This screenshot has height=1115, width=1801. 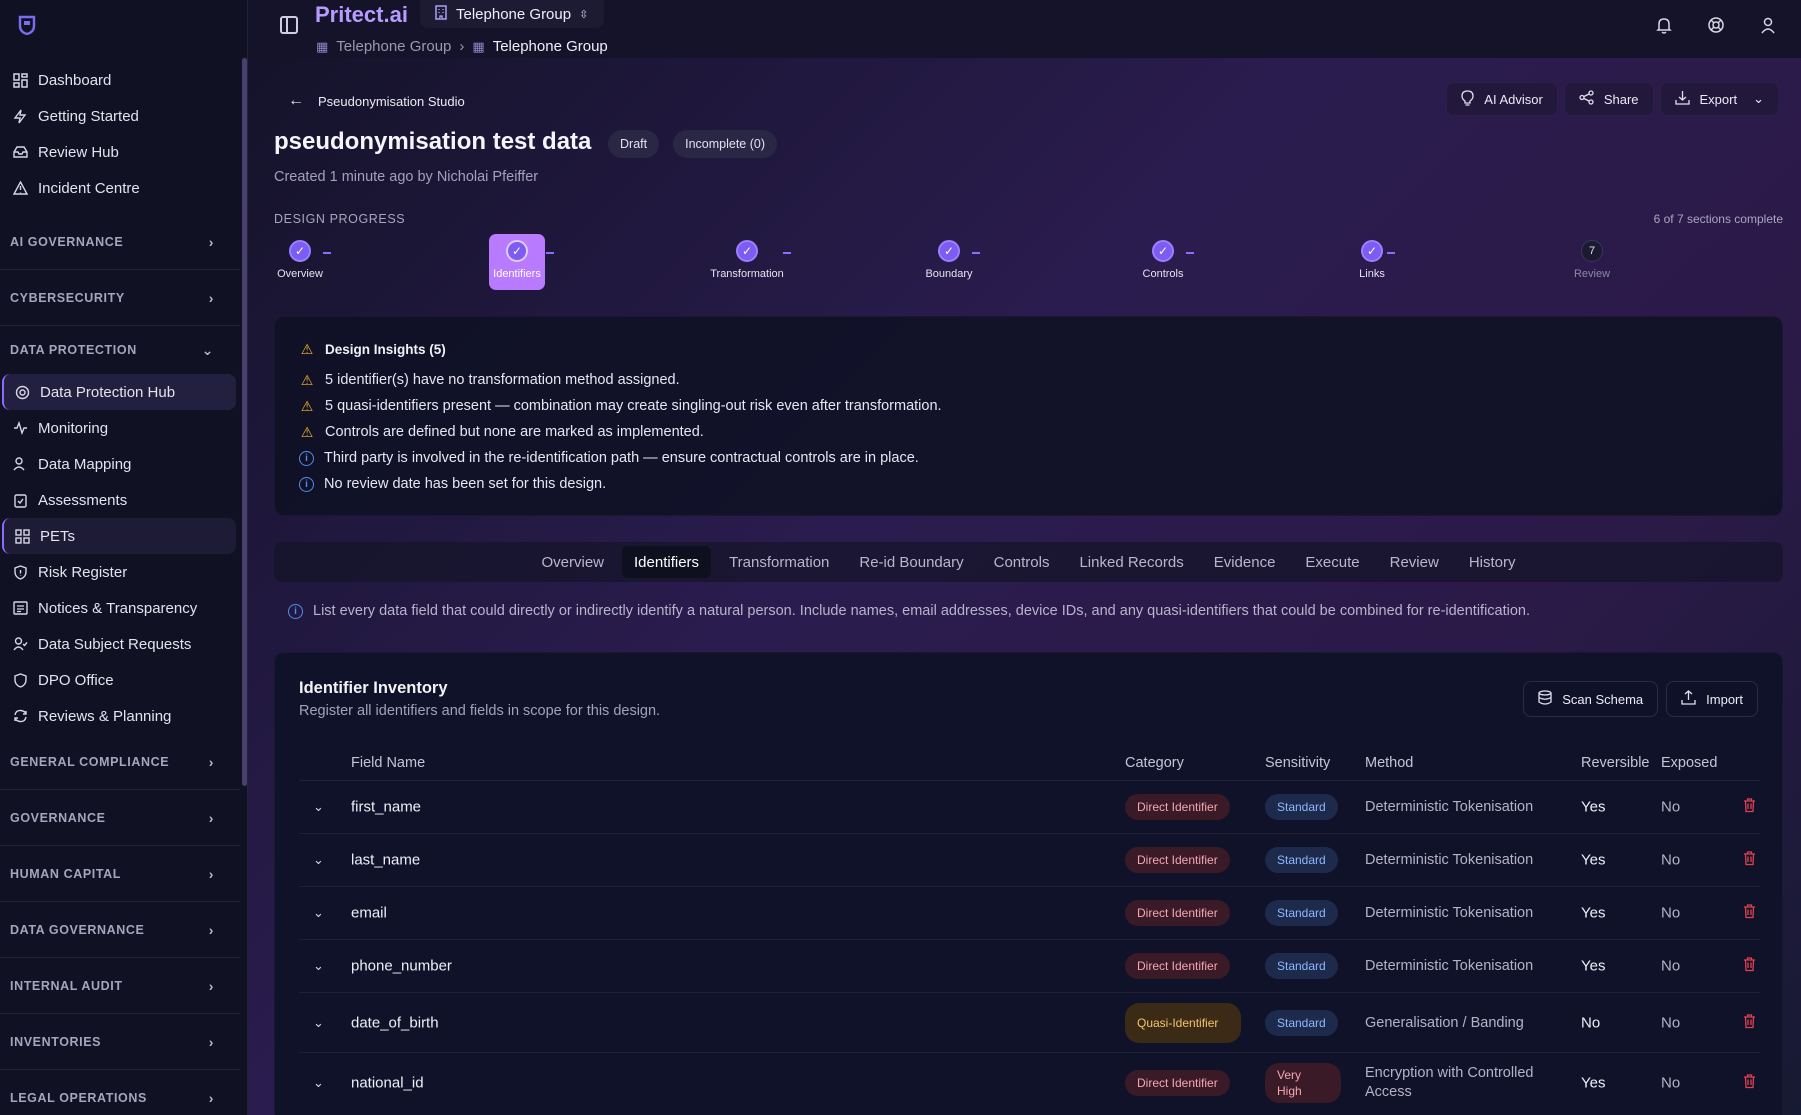 I want to click on sidebar-item-label: Data Protection Hub, so click(x=108, y=392).